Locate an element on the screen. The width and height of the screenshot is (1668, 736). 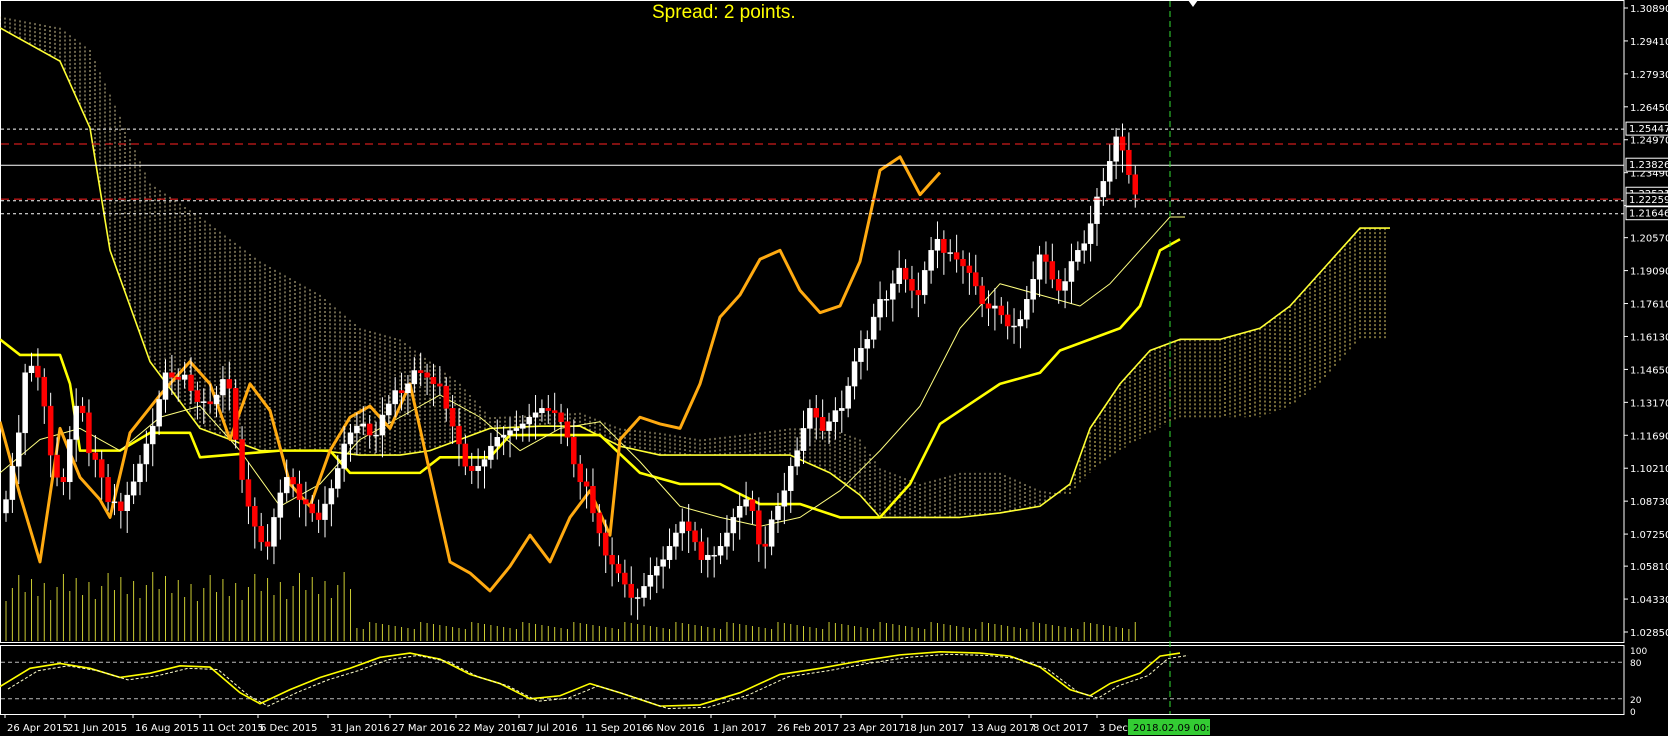
price-tick-label: 1.04330 is located at coordinates (1649, 600).